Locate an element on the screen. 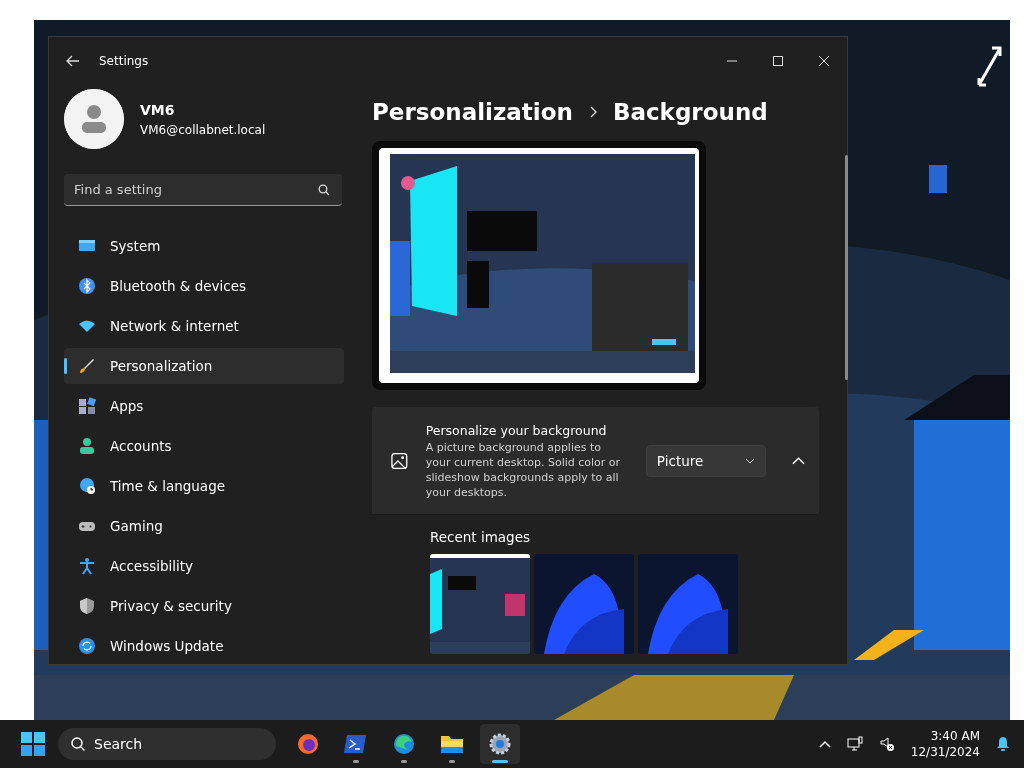  nav-item: Personalization is located at coordinates (204, 366).